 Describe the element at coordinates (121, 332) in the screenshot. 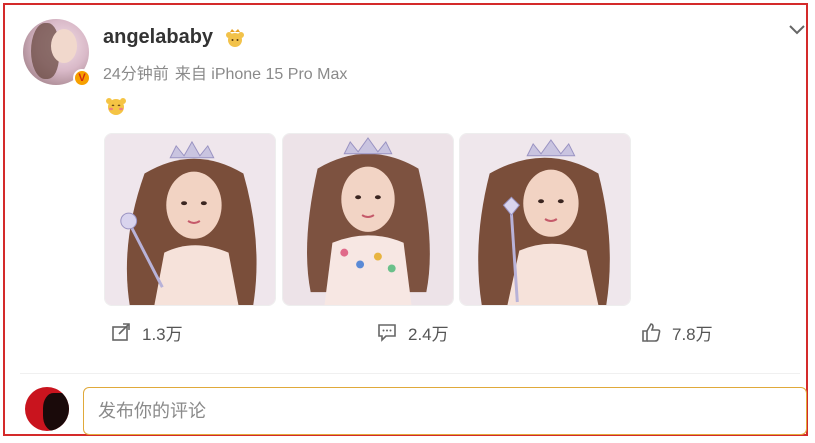

I see `share-icon` at that location.